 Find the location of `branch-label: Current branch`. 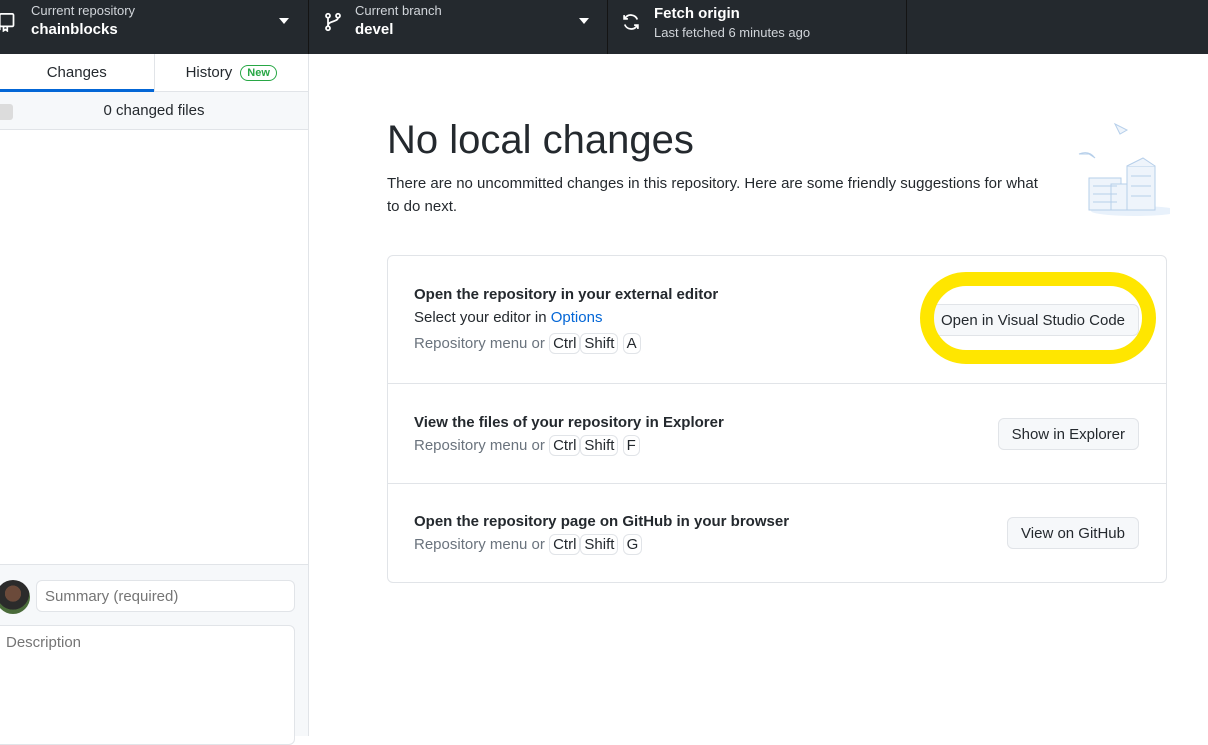

branch-label: Current branch is located at coordinates (398, 10).